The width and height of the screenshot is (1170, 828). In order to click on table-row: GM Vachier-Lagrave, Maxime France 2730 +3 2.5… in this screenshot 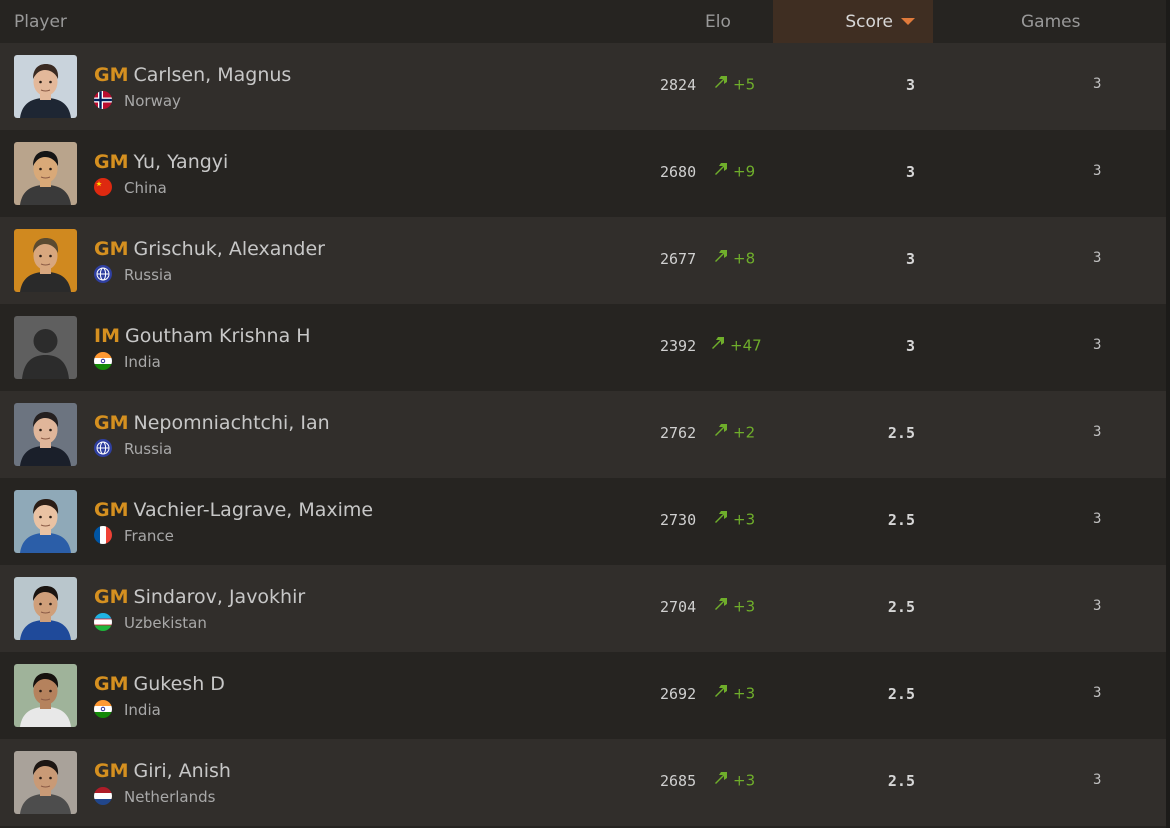, I will do `click(583, 521)`.